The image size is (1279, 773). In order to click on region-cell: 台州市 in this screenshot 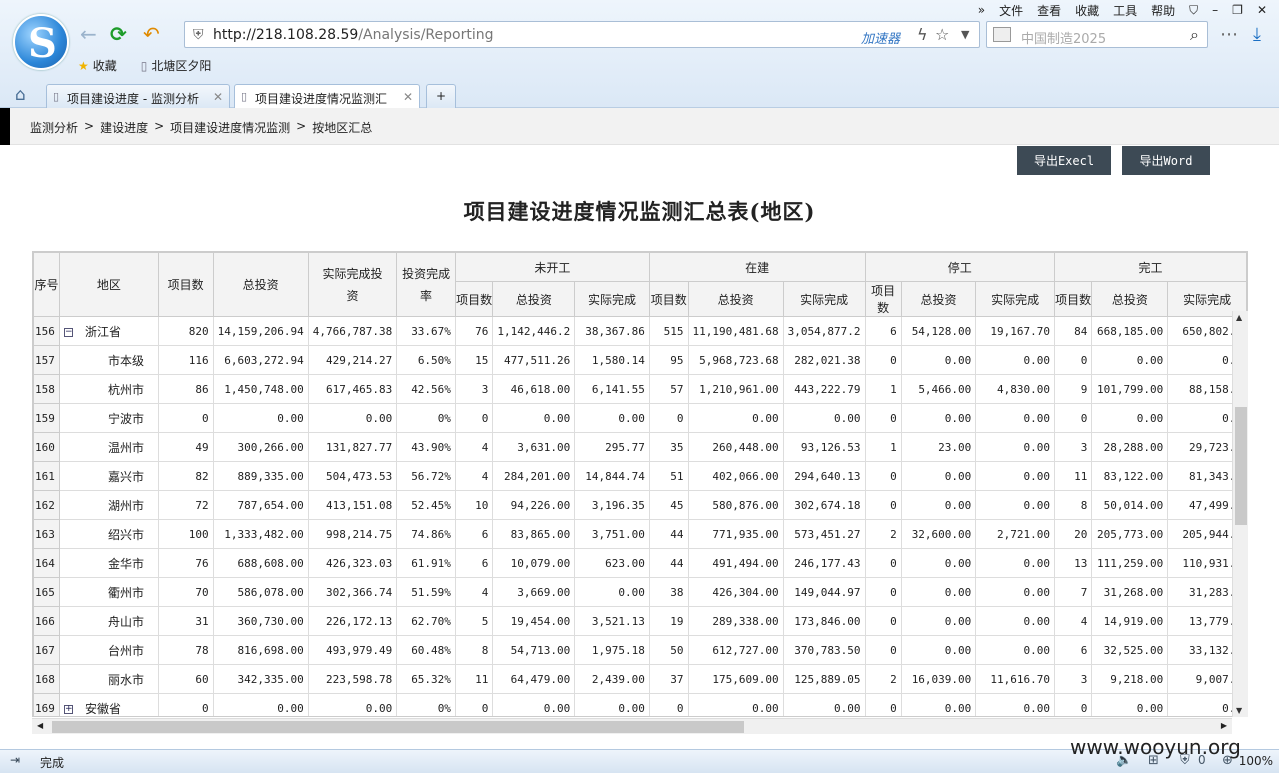, I will do `click(108, 650)`.